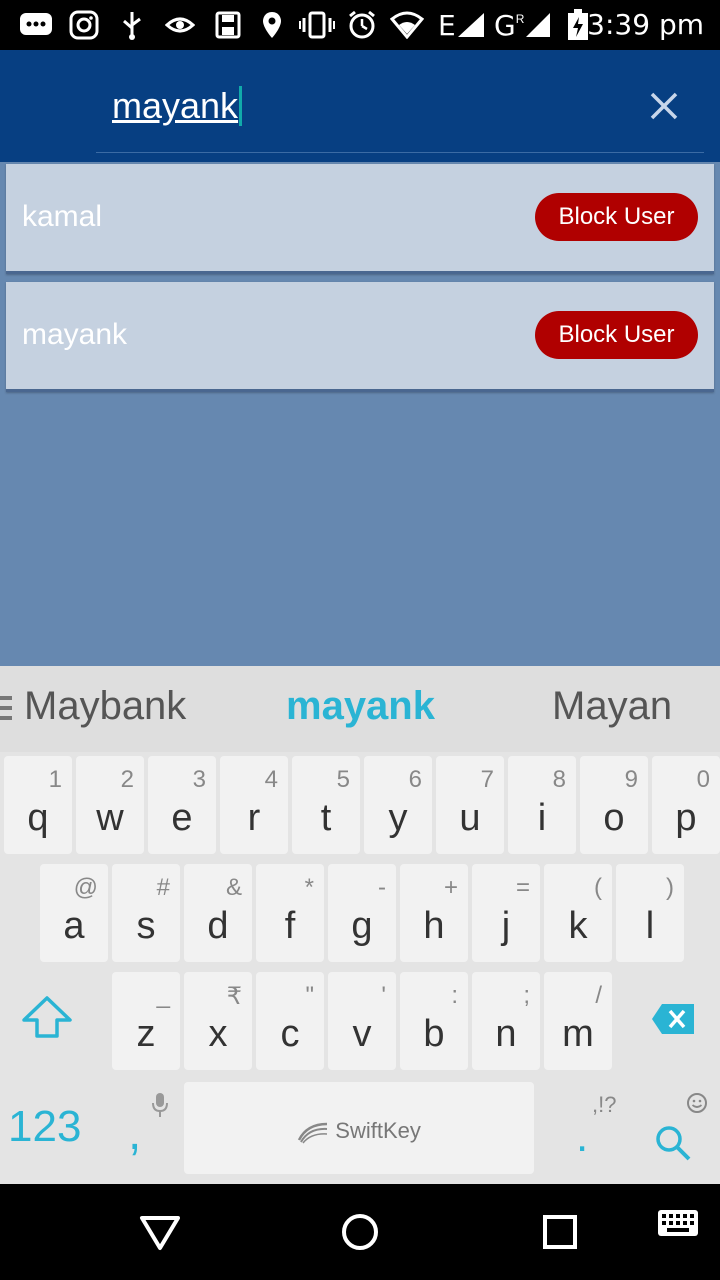  What do you see at coordinates (614, 818) in the screenshot?
I see `key-label: o` at bounding box center [614, 818].